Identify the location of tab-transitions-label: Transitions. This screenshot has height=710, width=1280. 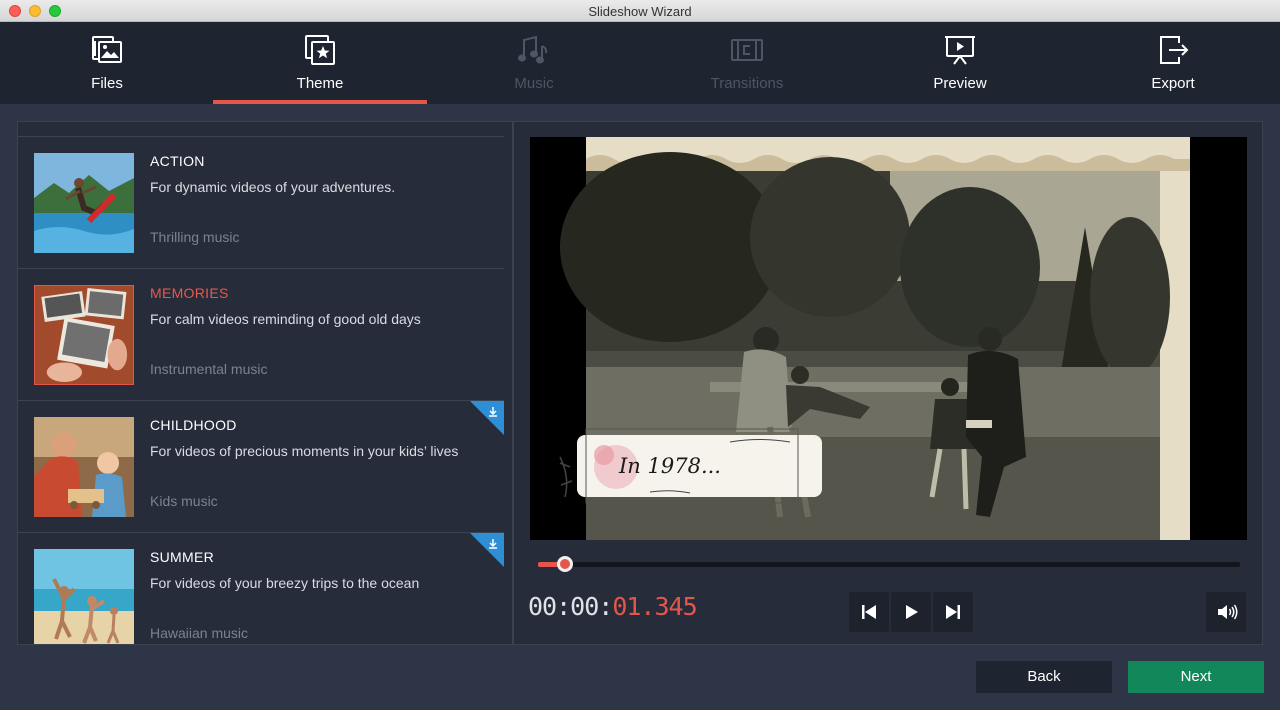
(747, 83).